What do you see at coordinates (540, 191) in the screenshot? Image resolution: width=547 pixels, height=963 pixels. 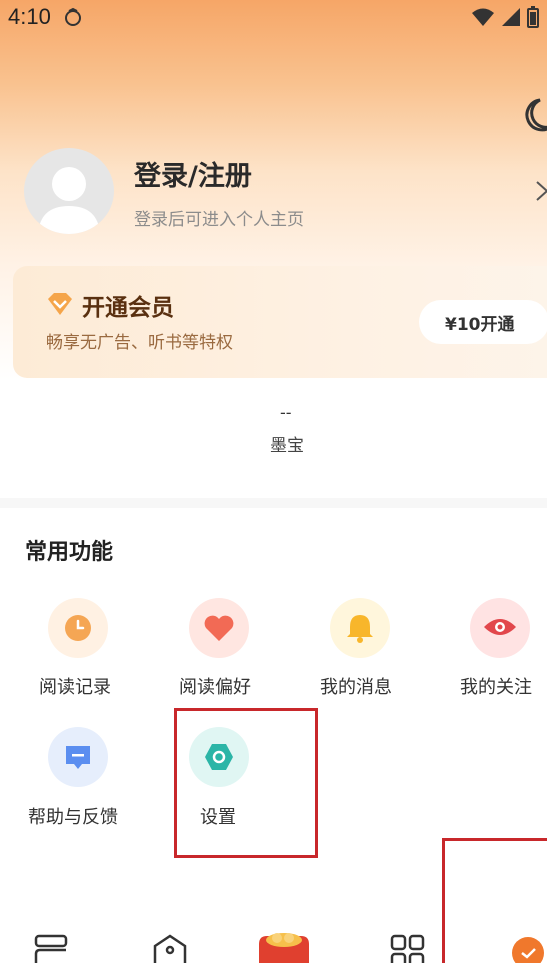 I see `chevron-right-icon` at bounding box center [540, 191].